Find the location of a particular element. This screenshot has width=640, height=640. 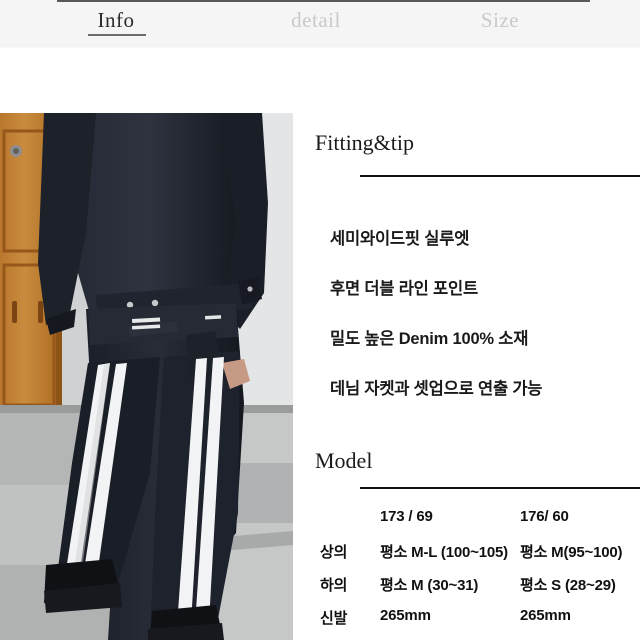

fitting-feature-item: 밀도 높은 Denim 100% 소재 is located at coordinates (429, 339).